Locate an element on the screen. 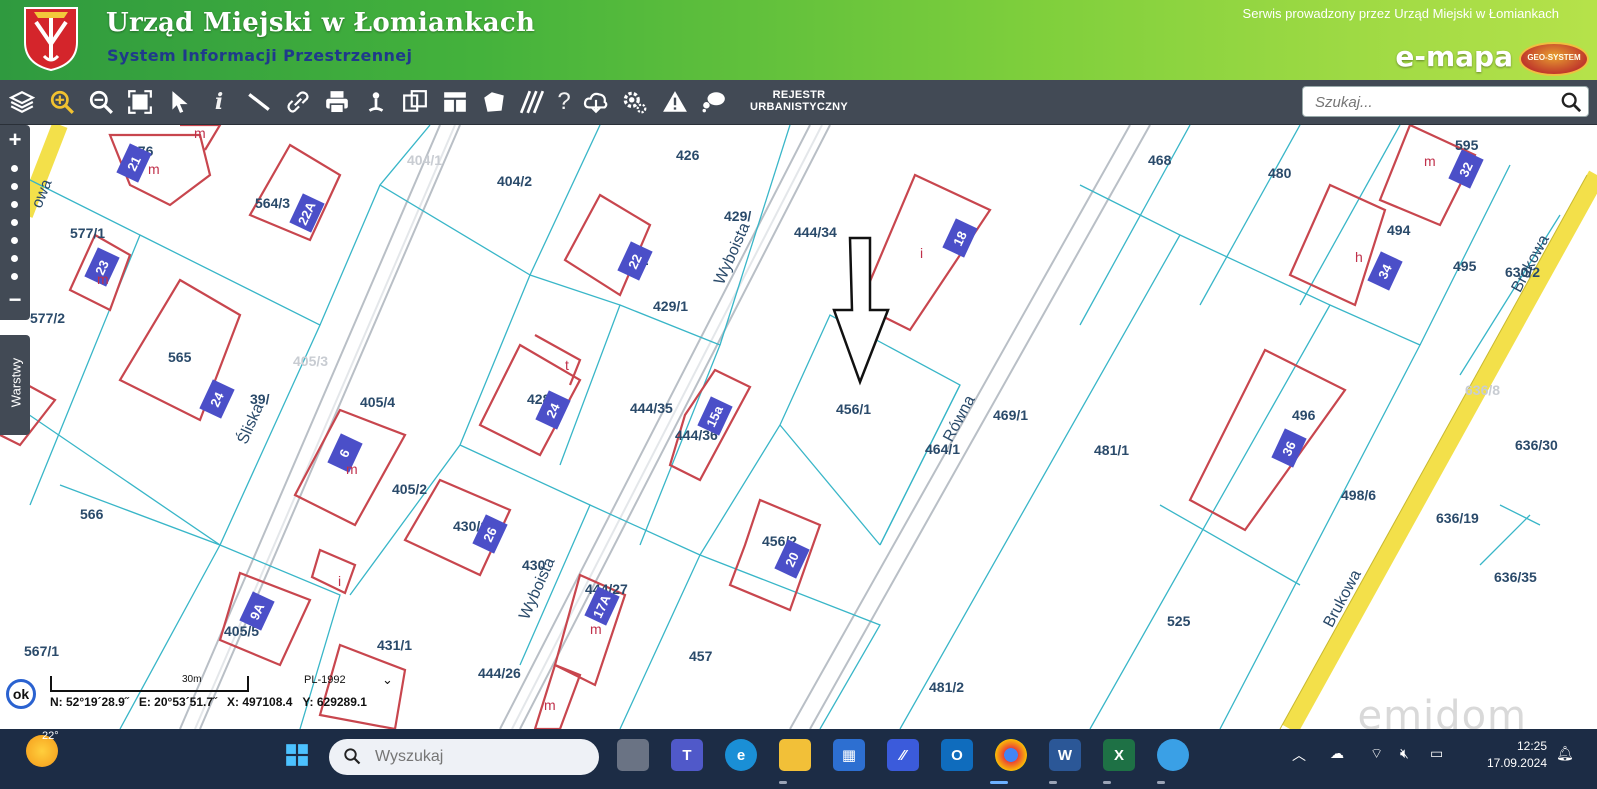 The image size is (1597, 789). parcel-label: 426 is located at coordinates (688, 155).